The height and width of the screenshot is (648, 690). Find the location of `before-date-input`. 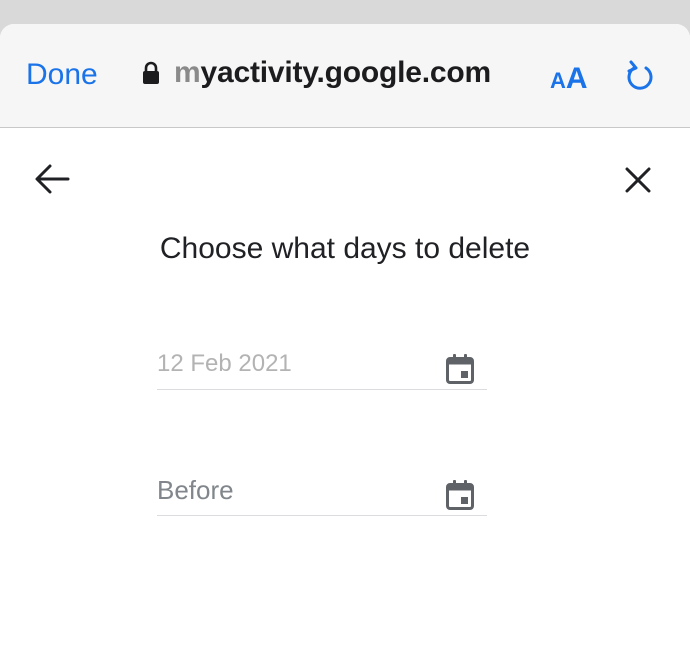

before-date-input is located at coordinates (292, 490).